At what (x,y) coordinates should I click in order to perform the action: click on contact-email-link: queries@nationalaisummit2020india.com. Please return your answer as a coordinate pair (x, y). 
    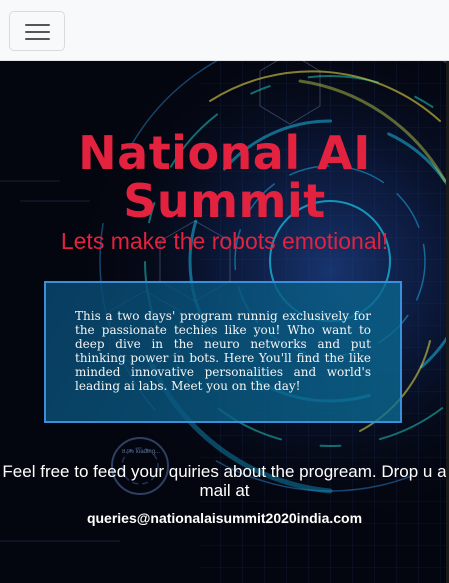
    Looking at the image, I should click on (224, 518).